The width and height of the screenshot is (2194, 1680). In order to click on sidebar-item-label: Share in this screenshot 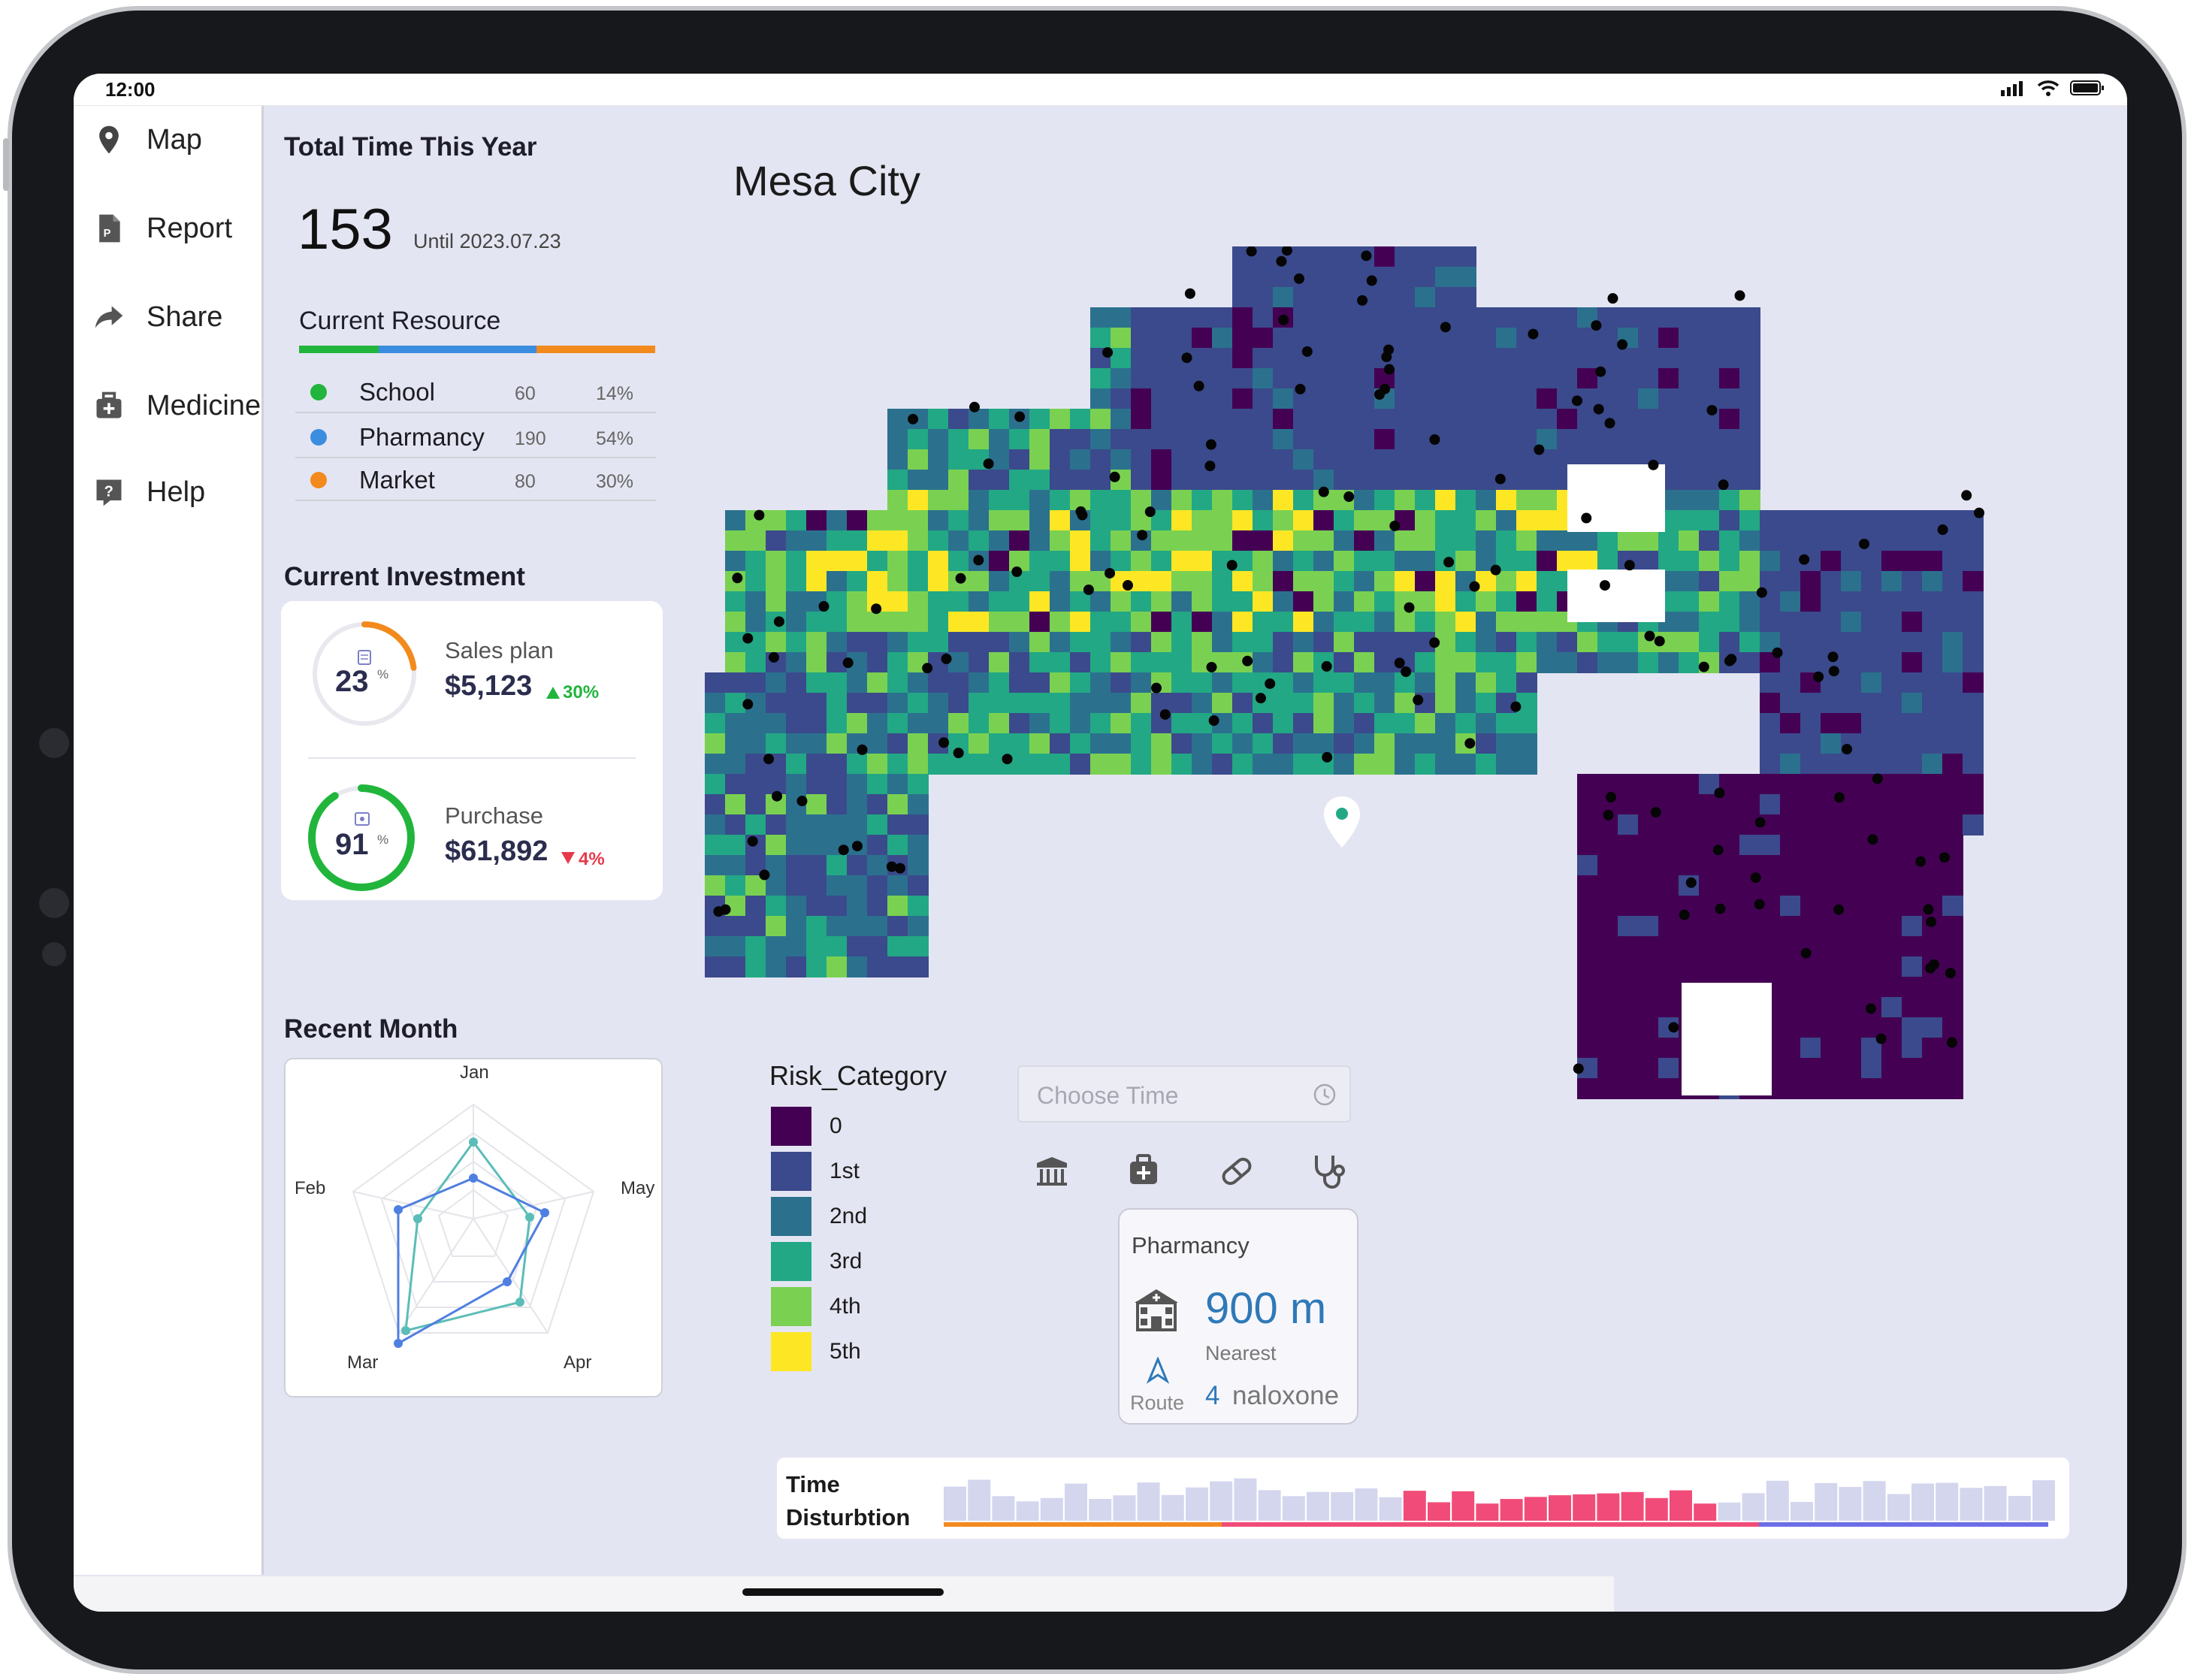, I will do `click(185, 317)`.